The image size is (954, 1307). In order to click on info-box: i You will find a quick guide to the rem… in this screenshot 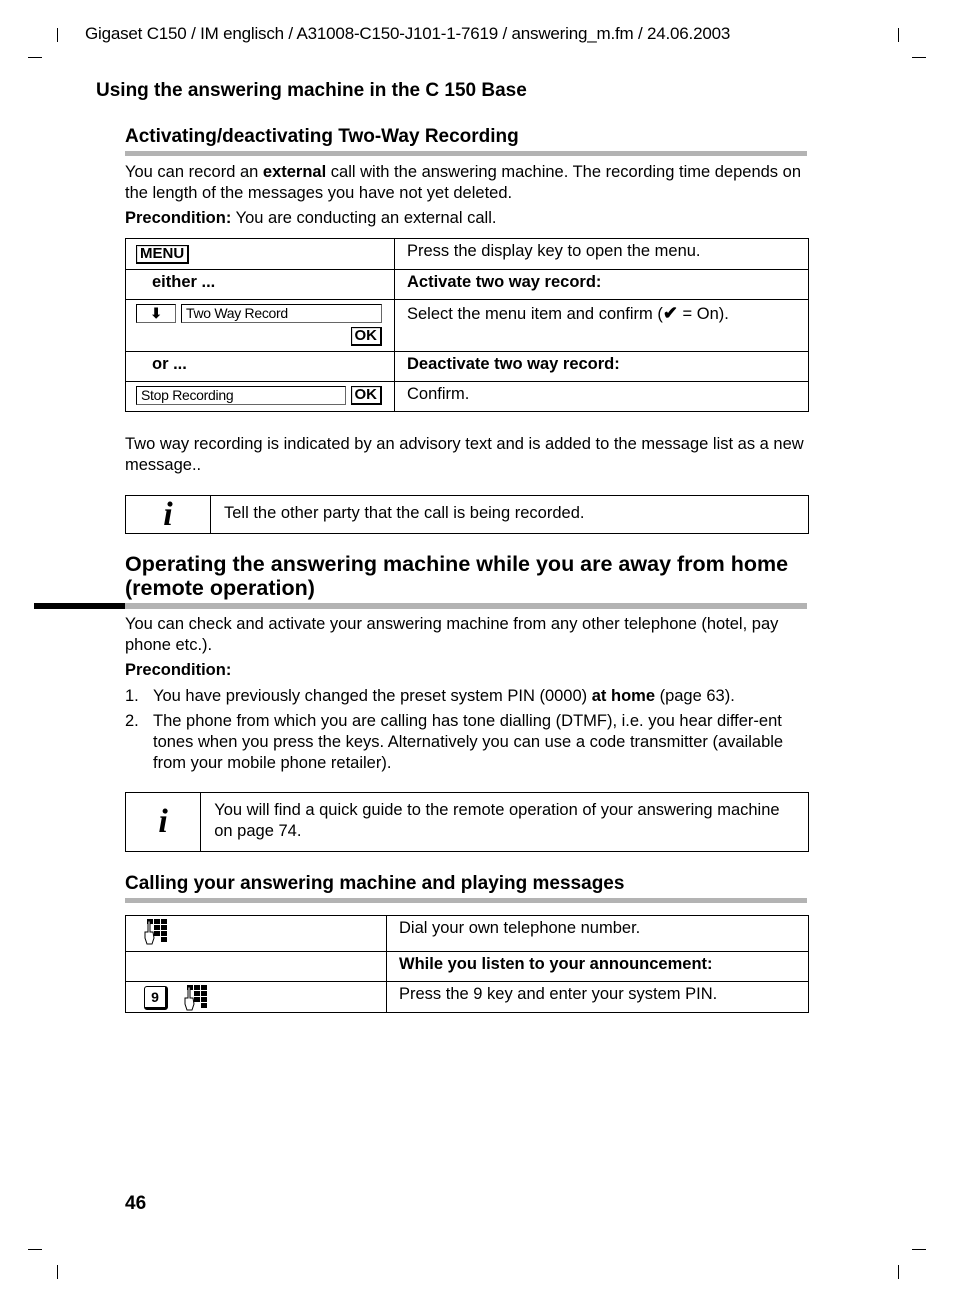, I will do `click(467, 822)`.